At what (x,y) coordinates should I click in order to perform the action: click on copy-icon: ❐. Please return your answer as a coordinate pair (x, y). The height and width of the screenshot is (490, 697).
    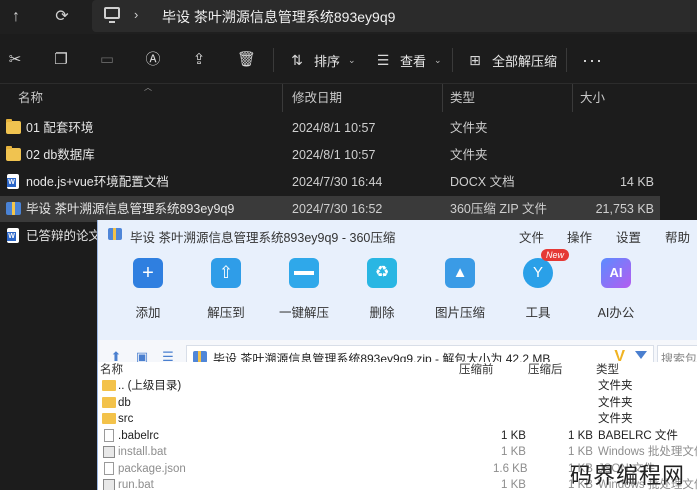
    Looking at the image, I should click on (61, 60).